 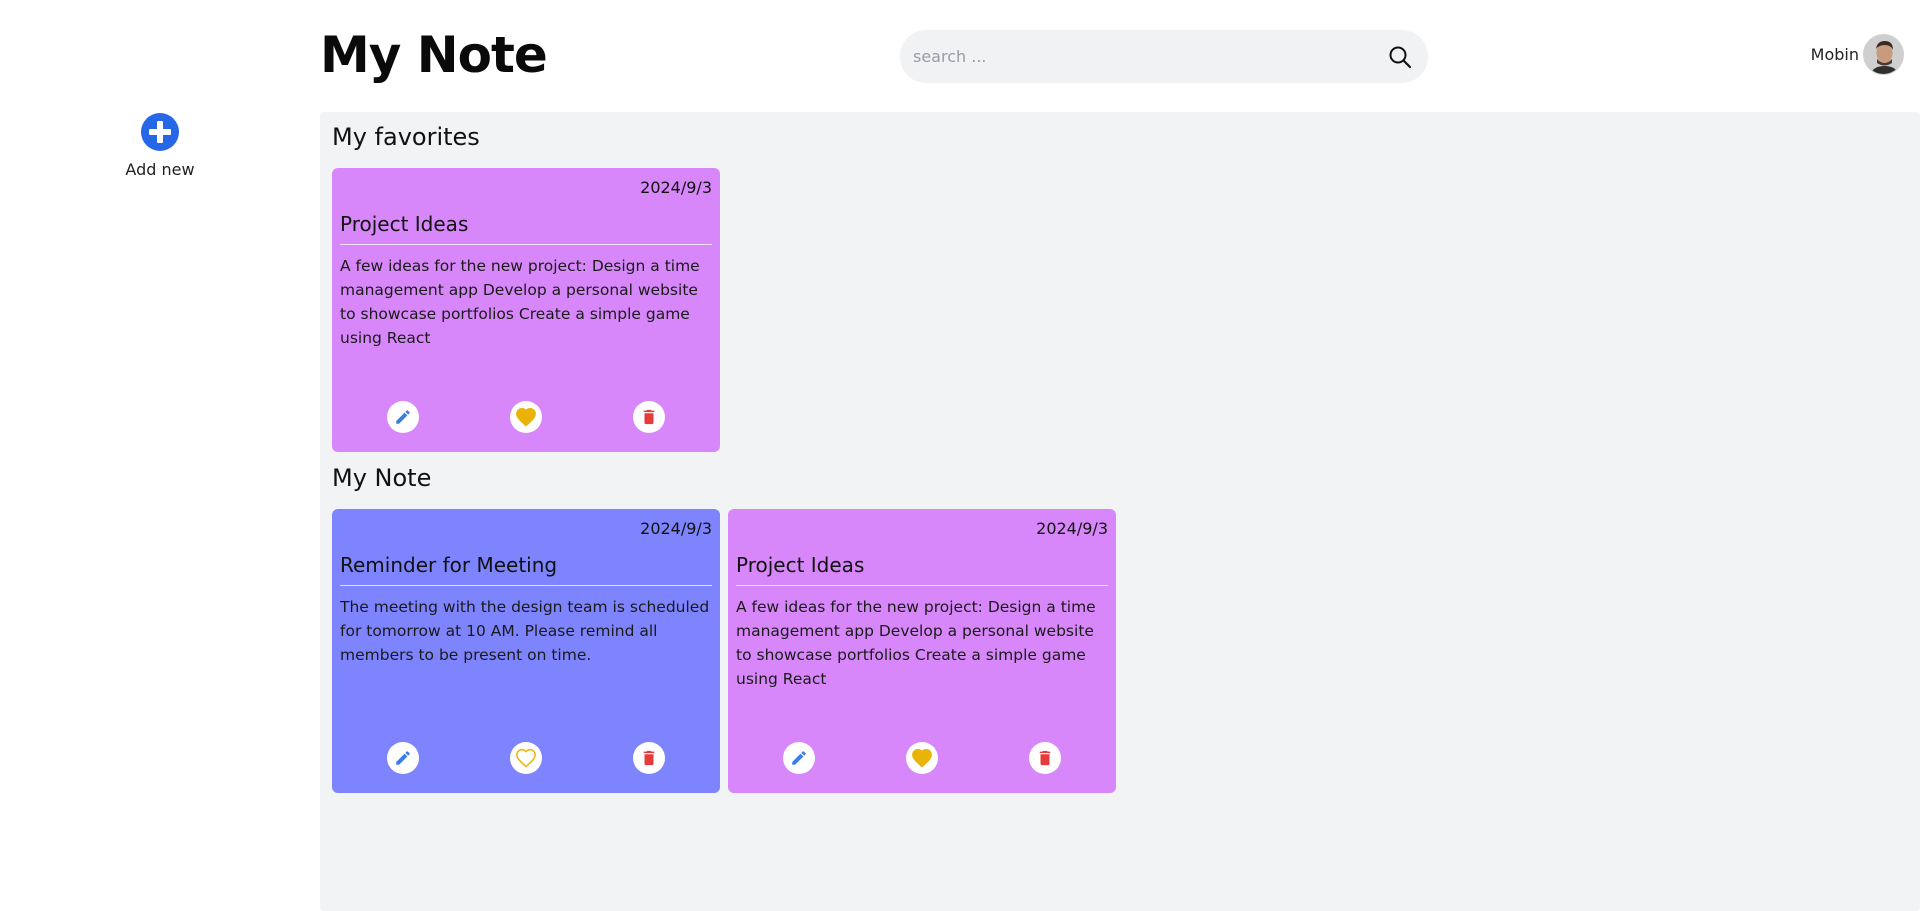 What do you see at coordinates (160, 169) in the screenshot?
I see `add-new-label: Add new` at bounding box center [160, 169].